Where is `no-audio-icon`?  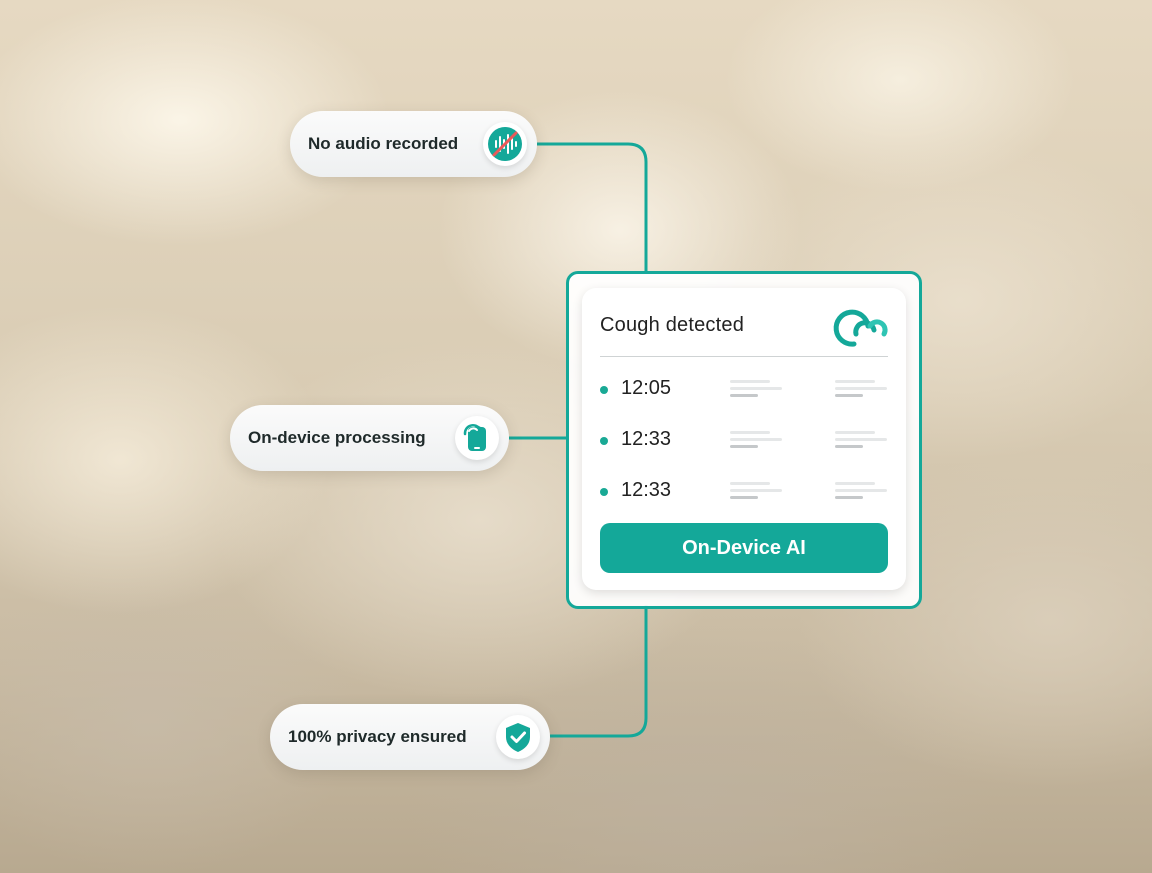 no-audio-icon is located at coordinates (505, 144).